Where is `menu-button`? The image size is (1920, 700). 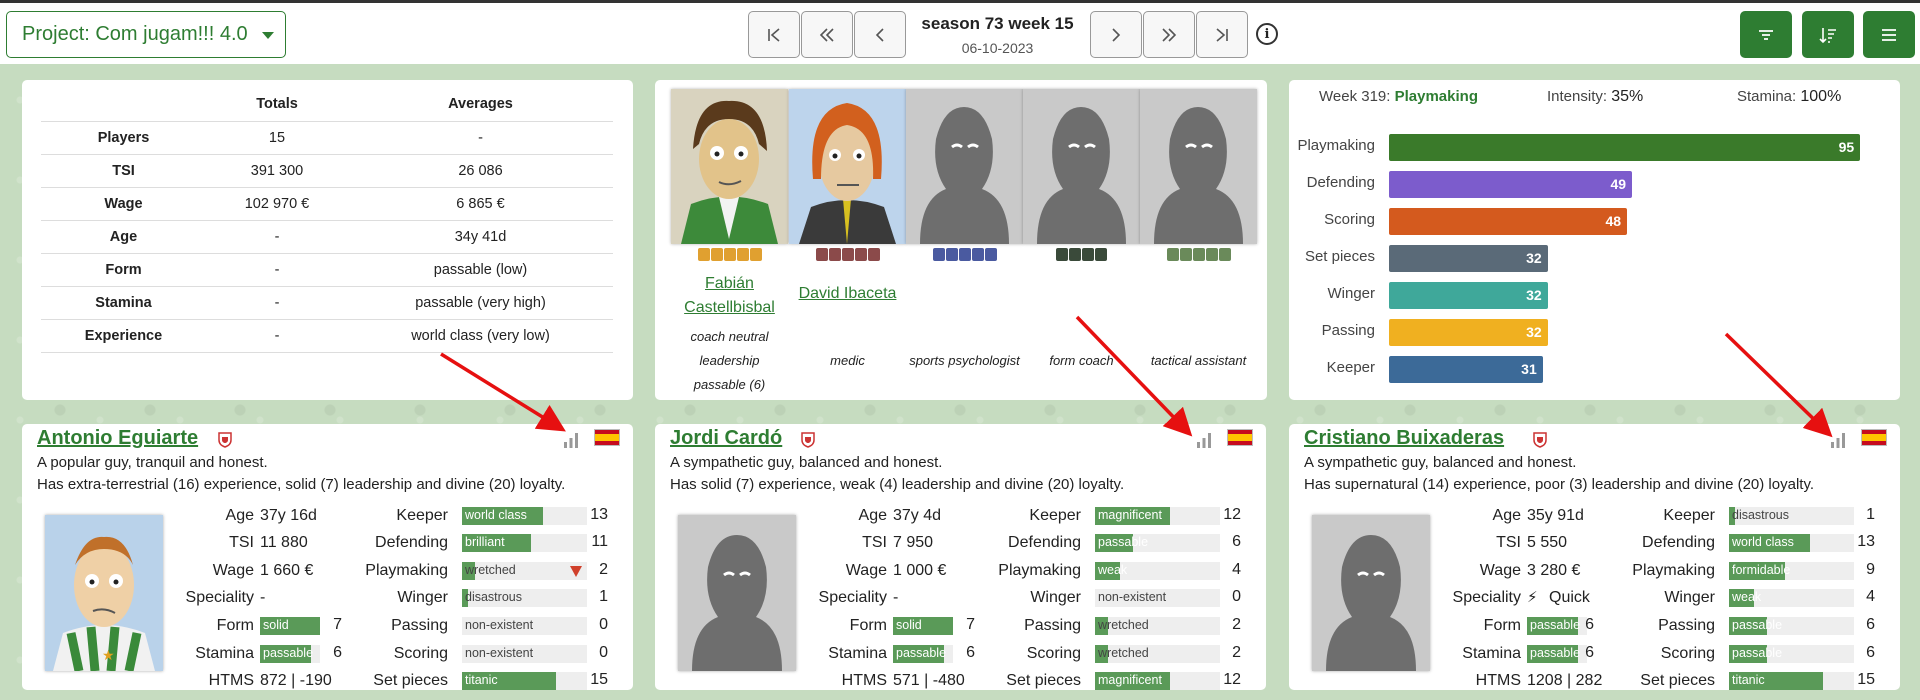 menu-button is located at coordinates (1889, 34).